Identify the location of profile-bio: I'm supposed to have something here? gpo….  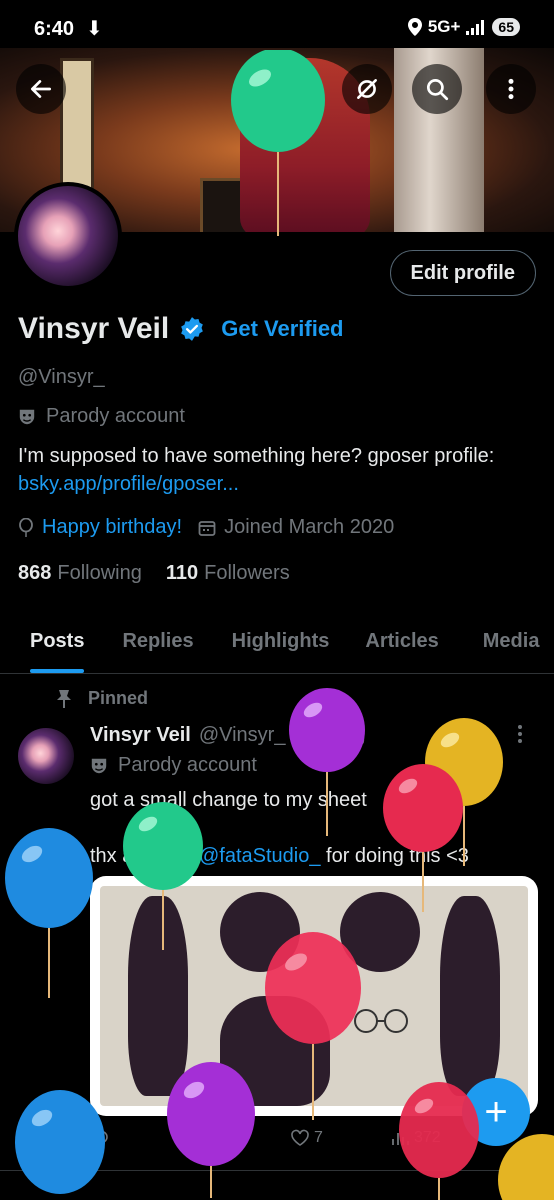
(278, 470).